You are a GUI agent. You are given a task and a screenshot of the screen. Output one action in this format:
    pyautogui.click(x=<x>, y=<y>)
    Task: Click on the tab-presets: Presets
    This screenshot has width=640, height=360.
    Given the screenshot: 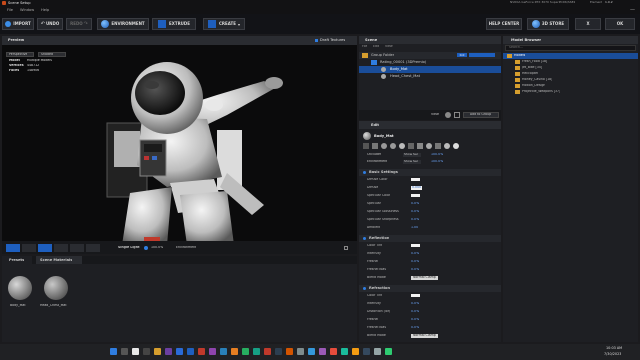 What is the action you would take?
    pyautogui.click(x=17, y=260)
    